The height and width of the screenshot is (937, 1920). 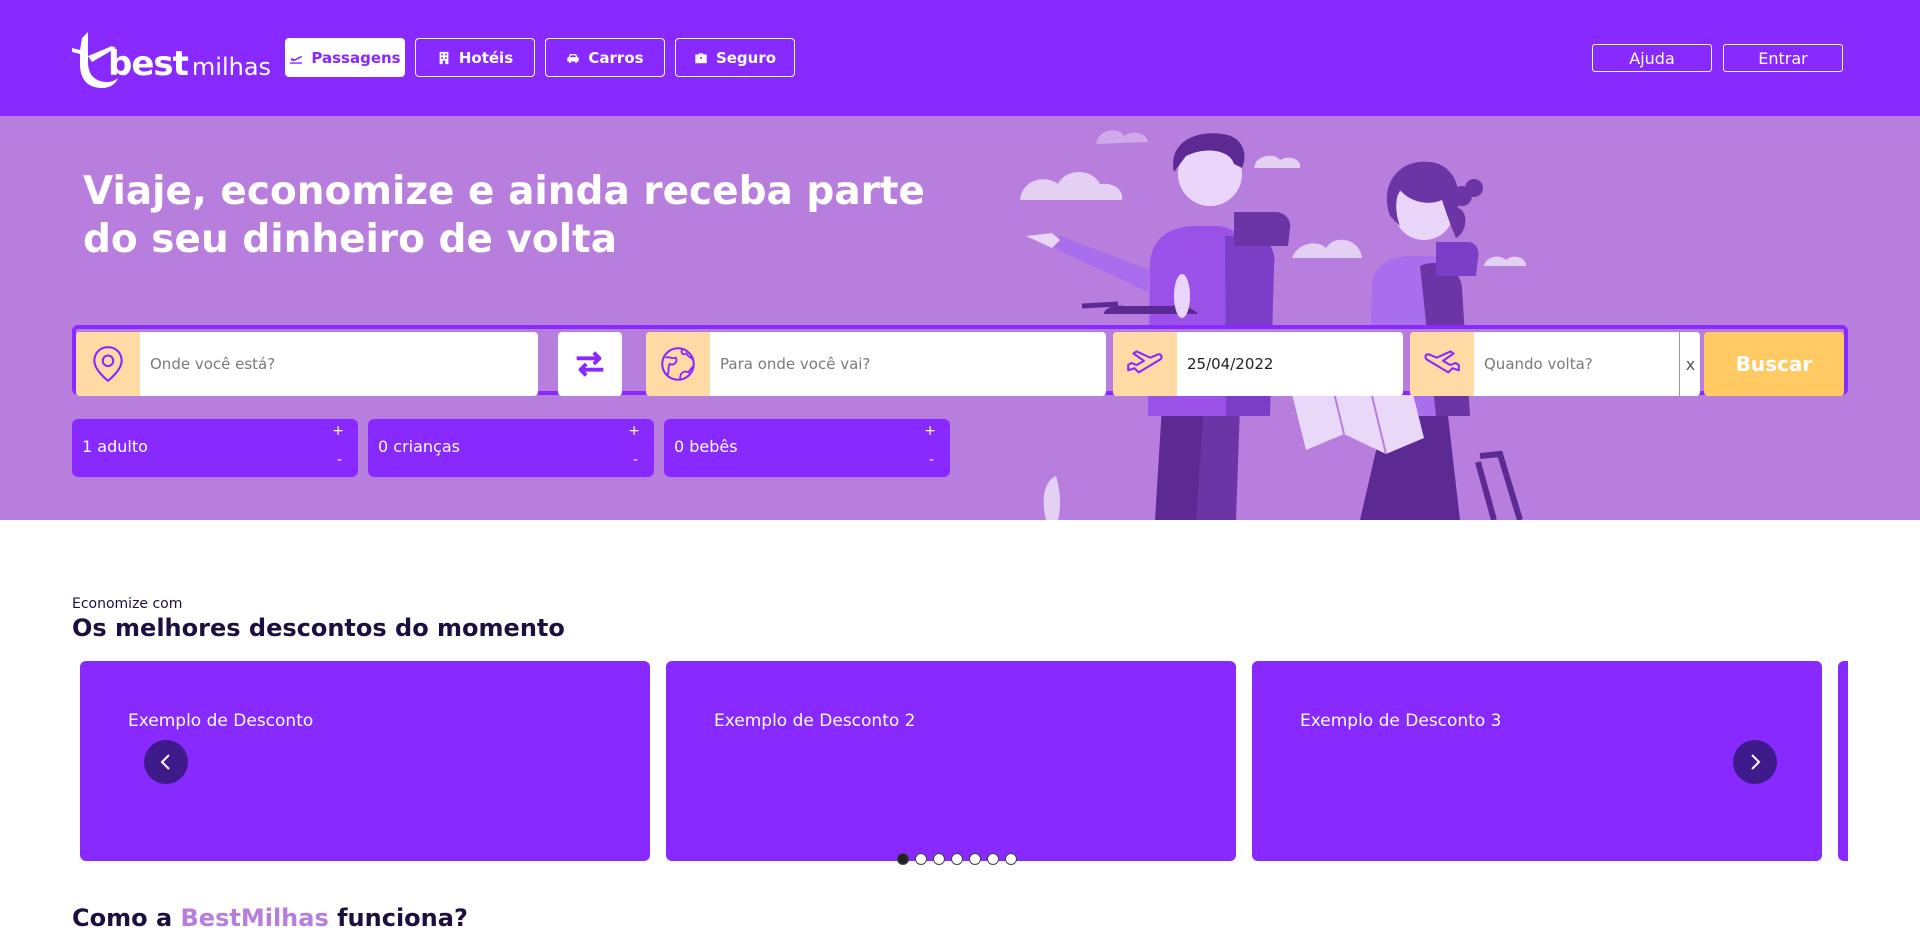 I want to click on logo-best-text: best, so click(x=148, y=64).